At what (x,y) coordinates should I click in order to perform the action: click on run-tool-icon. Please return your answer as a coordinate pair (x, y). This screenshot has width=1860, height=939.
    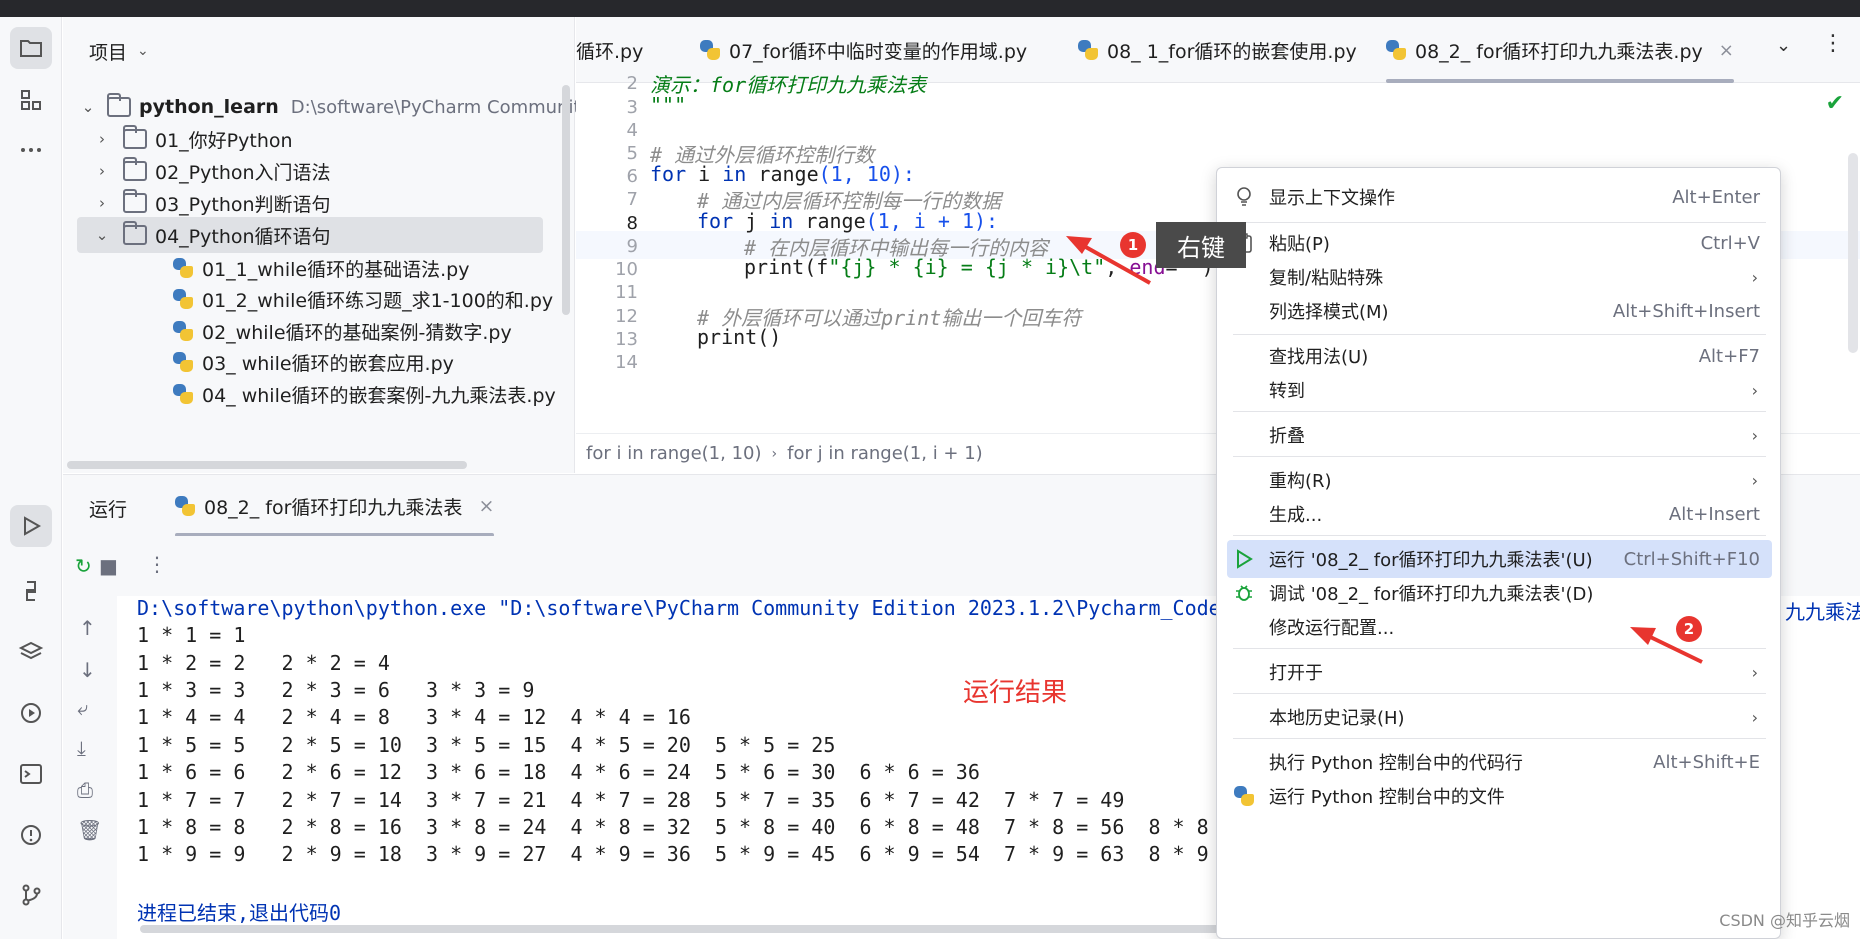
    Looking at the image, I should click on (31, 526).